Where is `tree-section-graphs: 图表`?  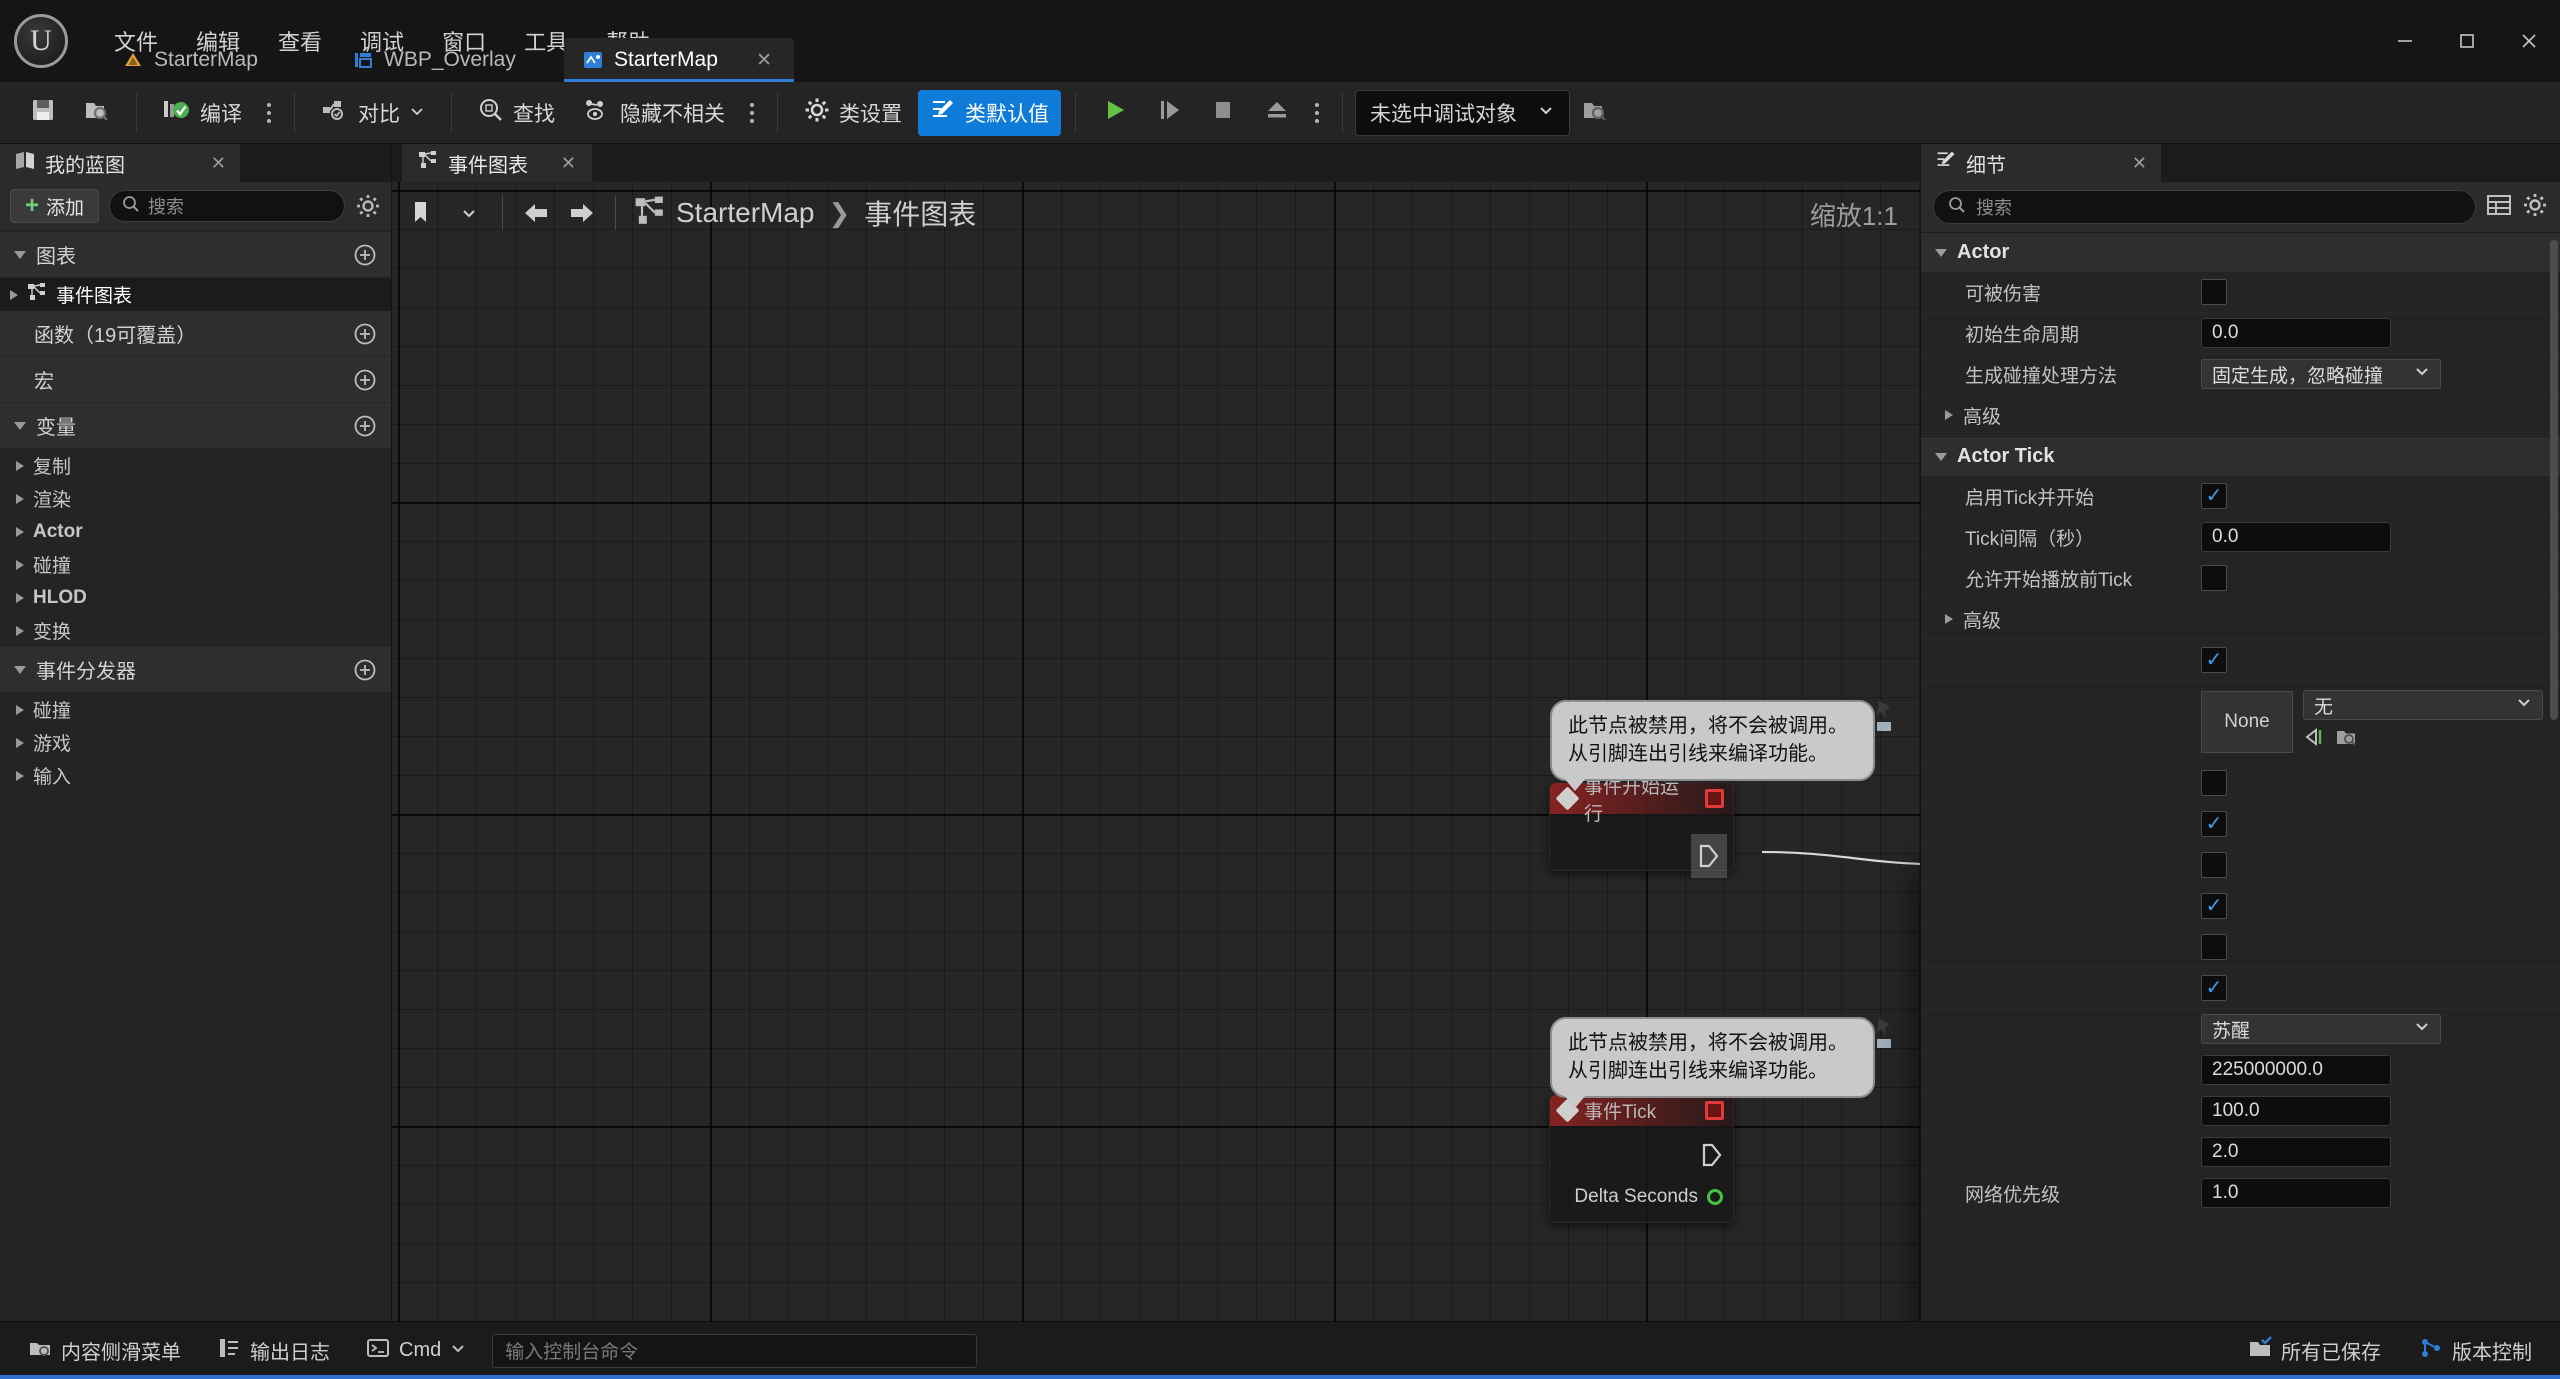 tree-section-graphs: 图表 is located at coordinates (195, 255).